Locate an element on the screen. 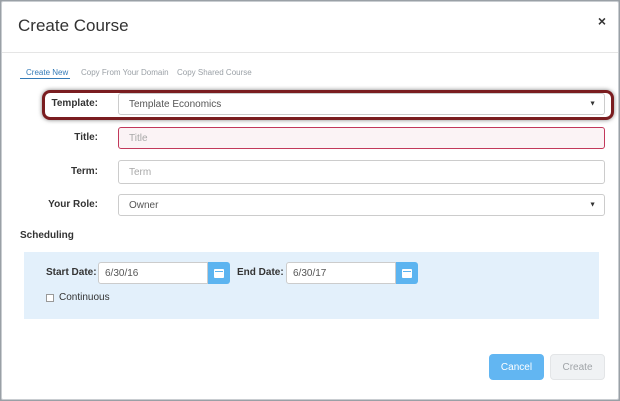 The image size is (620, 401). template-highlight-annotation is located at coordinates (328, 105).